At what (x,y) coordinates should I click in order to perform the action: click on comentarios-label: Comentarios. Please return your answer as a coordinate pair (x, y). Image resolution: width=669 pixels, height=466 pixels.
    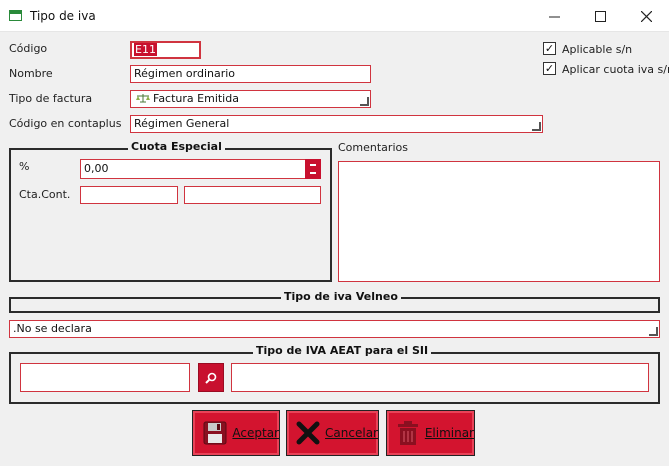
    Looking at the image, I should click on (373, 147).